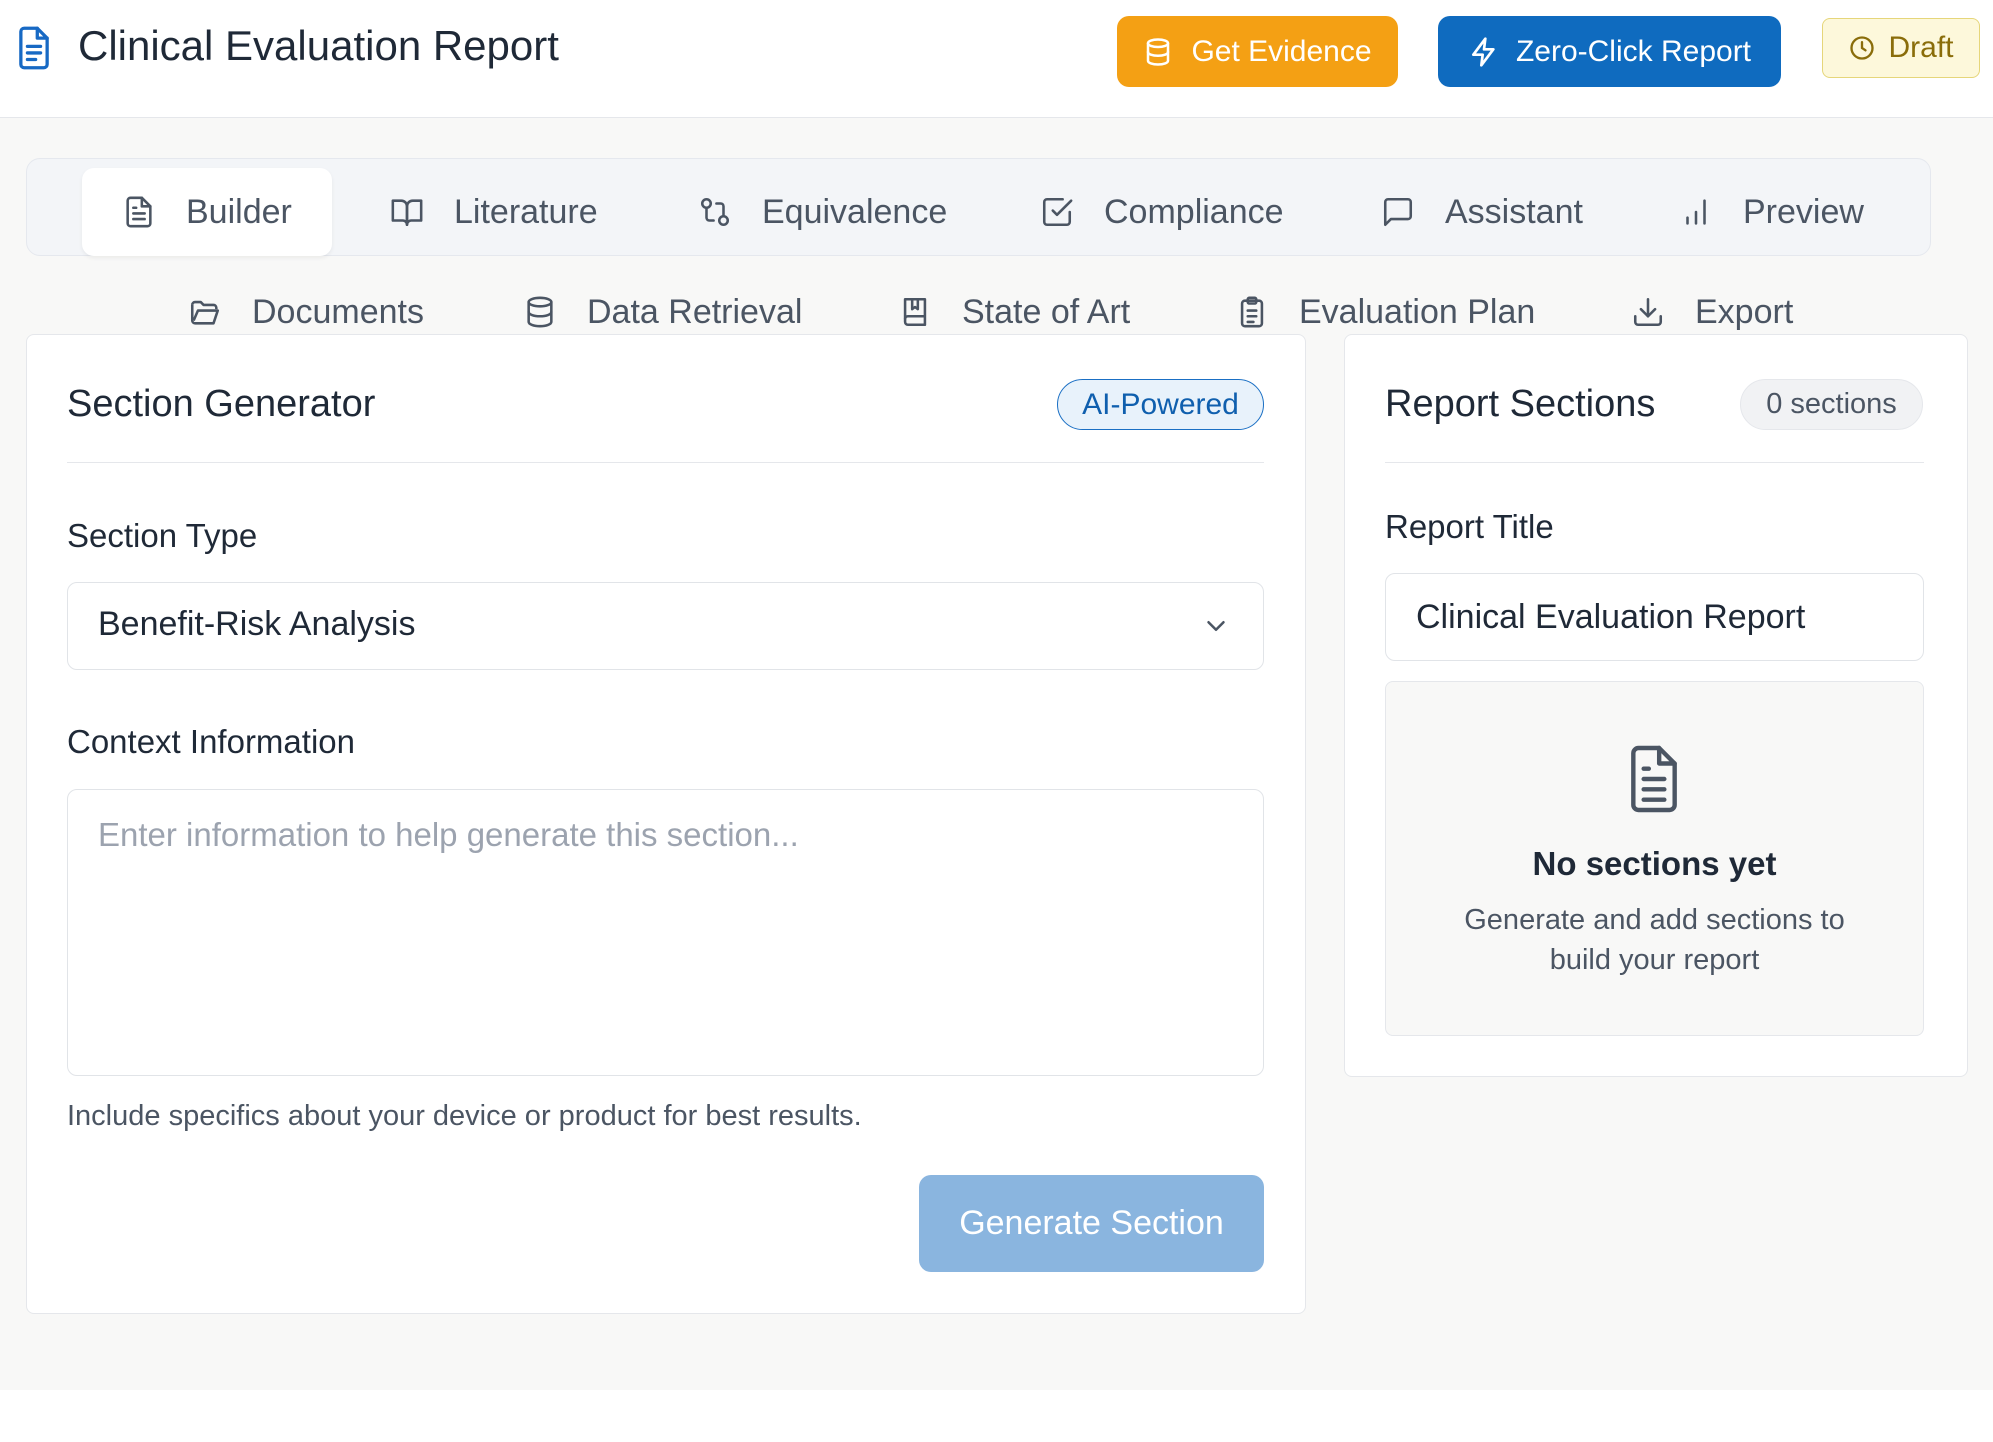 The width and height of the screenshot is (1993, 1442). Describe the element at coordinates (1803, 211) in the screenshot. I see `tab-label: Preview` at that location.